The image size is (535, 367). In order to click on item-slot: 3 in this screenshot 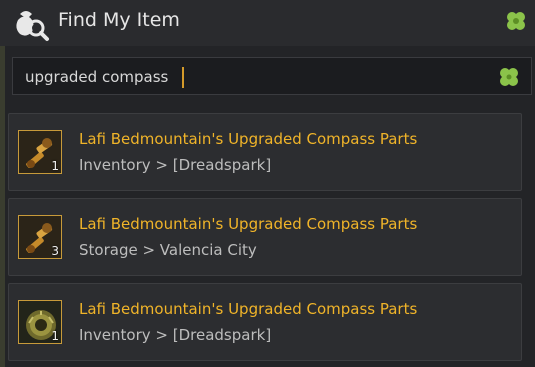, I will do `click(40, 237)`.